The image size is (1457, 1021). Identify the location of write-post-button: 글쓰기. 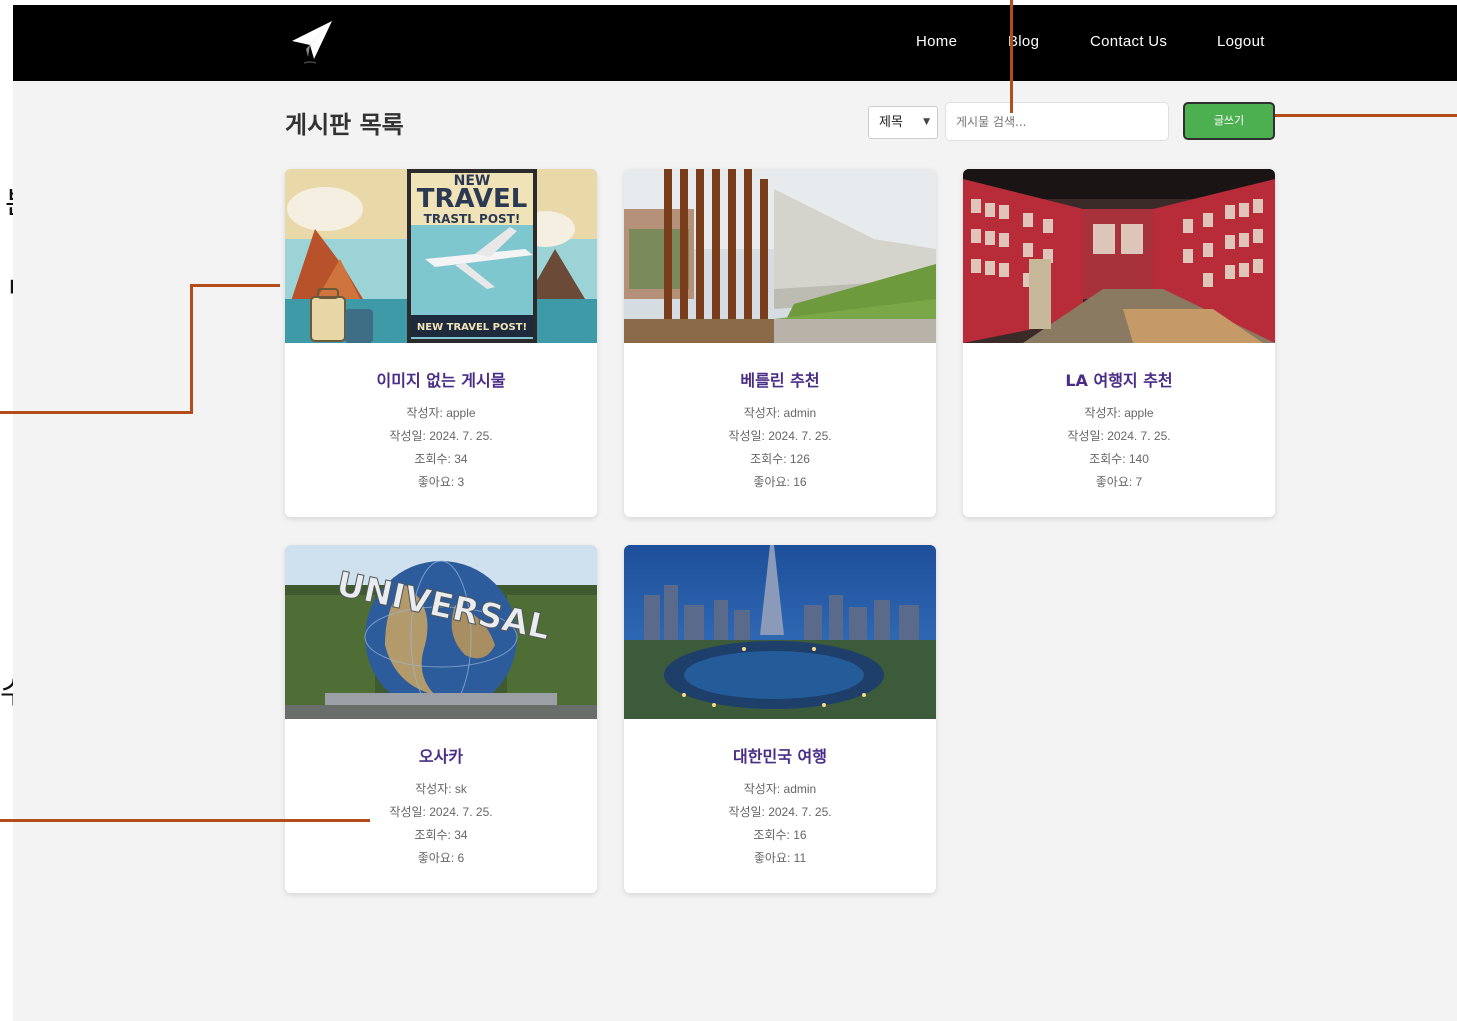
(1229, 121).